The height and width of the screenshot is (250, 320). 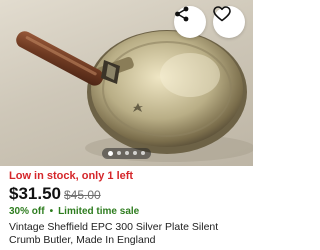 I want to click on share-button, so click(x=190, y=22).